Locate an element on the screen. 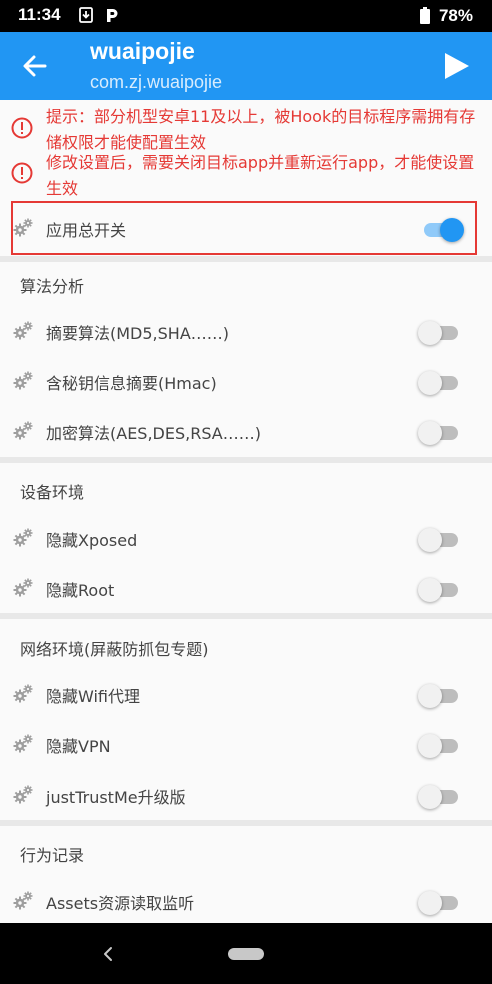 The image size is (492, 984). row-label: 隐藏VPN is located at coordinates (78, 746).